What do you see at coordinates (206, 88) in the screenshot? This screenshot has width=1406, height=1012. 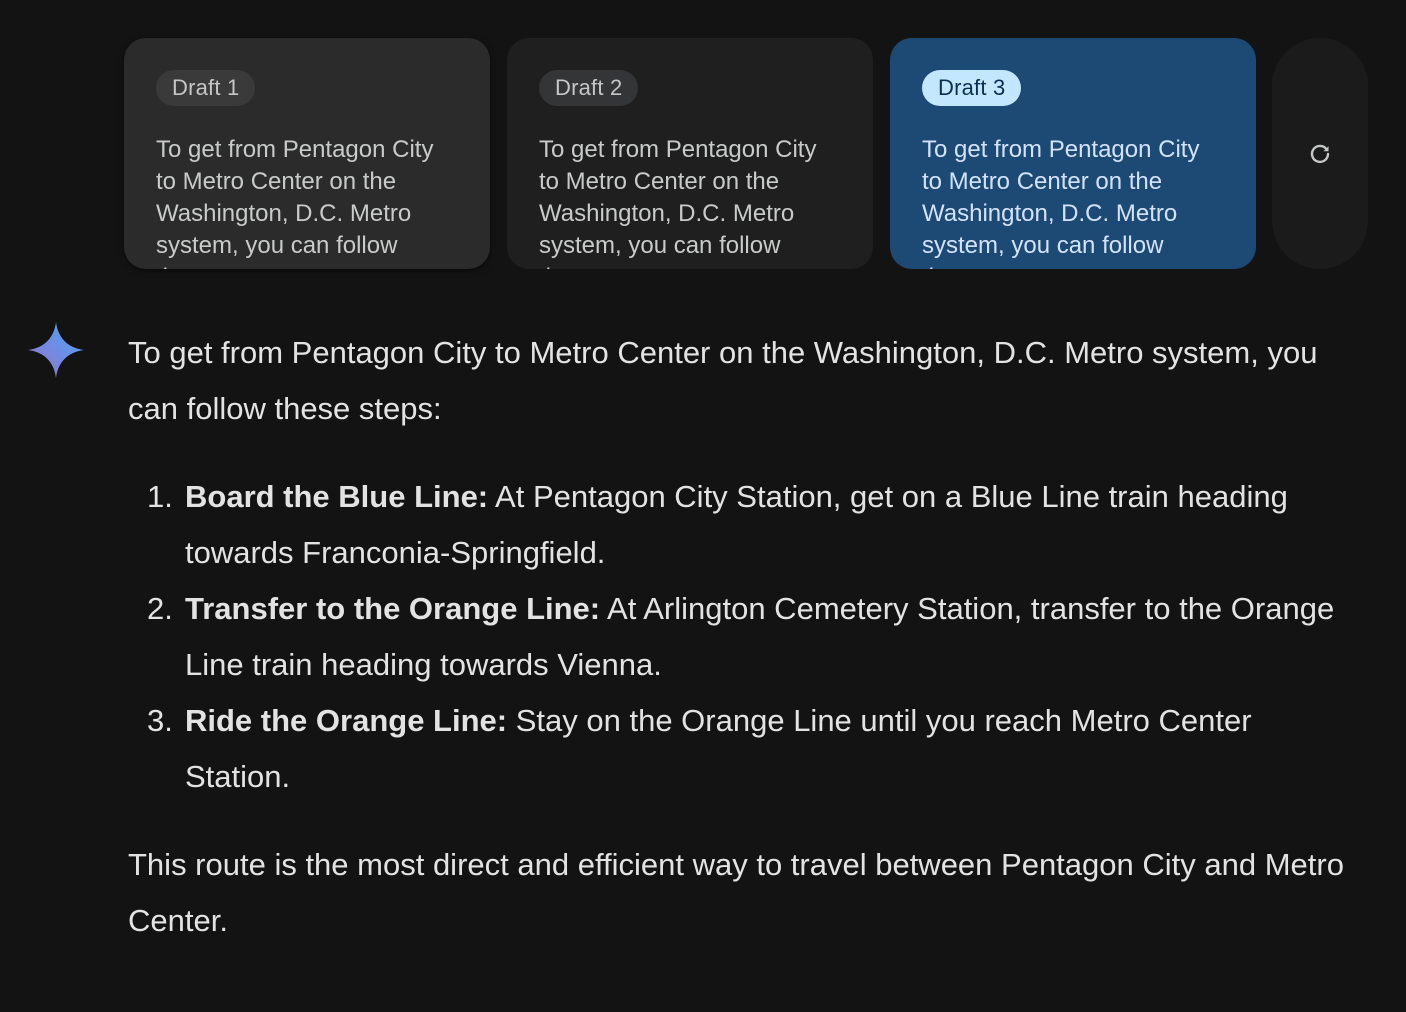 I see `draft-label: Draft 1` at bounding box center [206, 88].